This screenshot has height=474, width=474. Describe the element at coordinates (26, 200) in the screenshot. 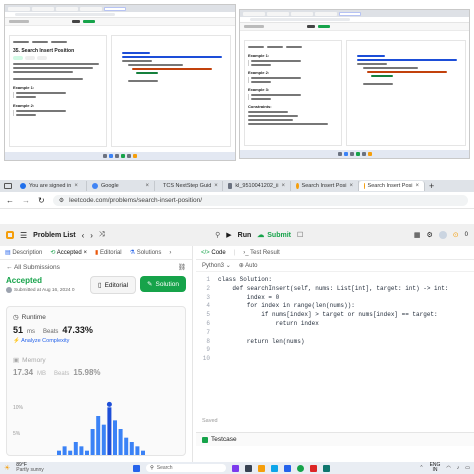

I see `forward-icon: →` at that location.